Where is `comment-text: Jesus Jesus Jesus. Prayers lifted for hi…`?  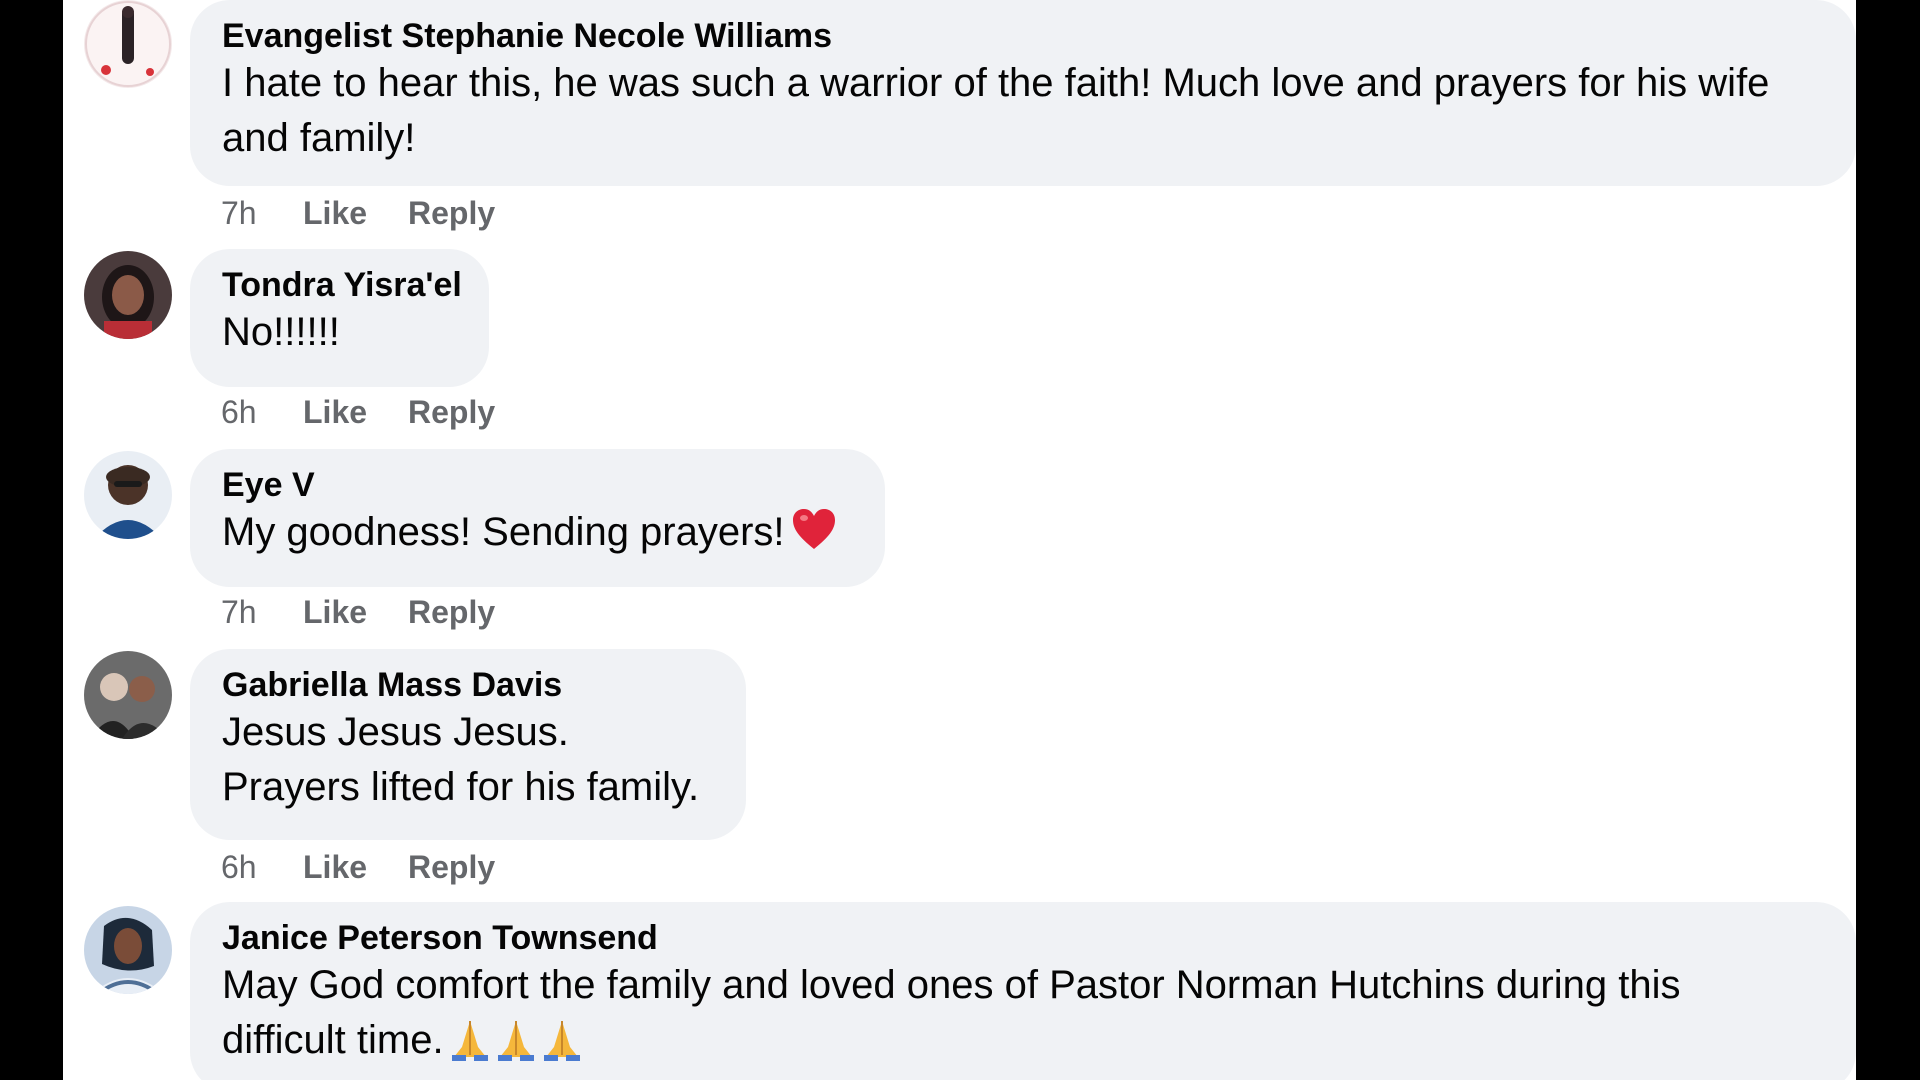 comment-text: Jesus Jesus Jesus. Prayers lifted for hi… is located at coordinates (461, 759).